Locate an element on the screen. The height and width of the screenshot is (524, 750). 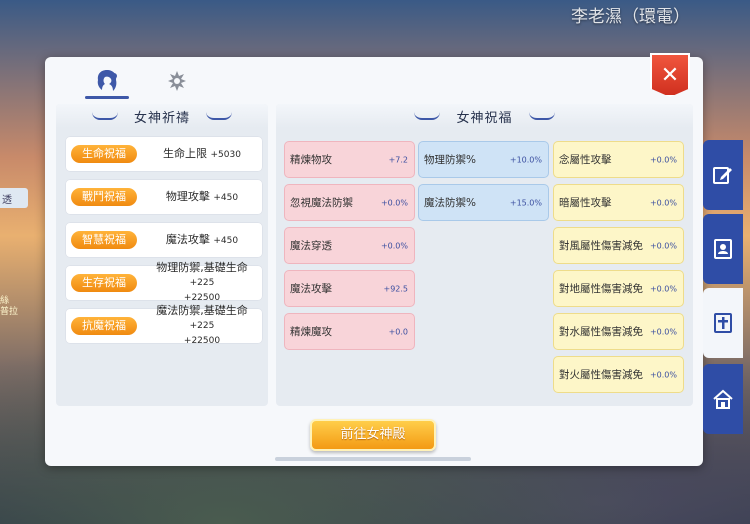
left-edge-label: 絲 普拉 is located at coordinates (9, 306).